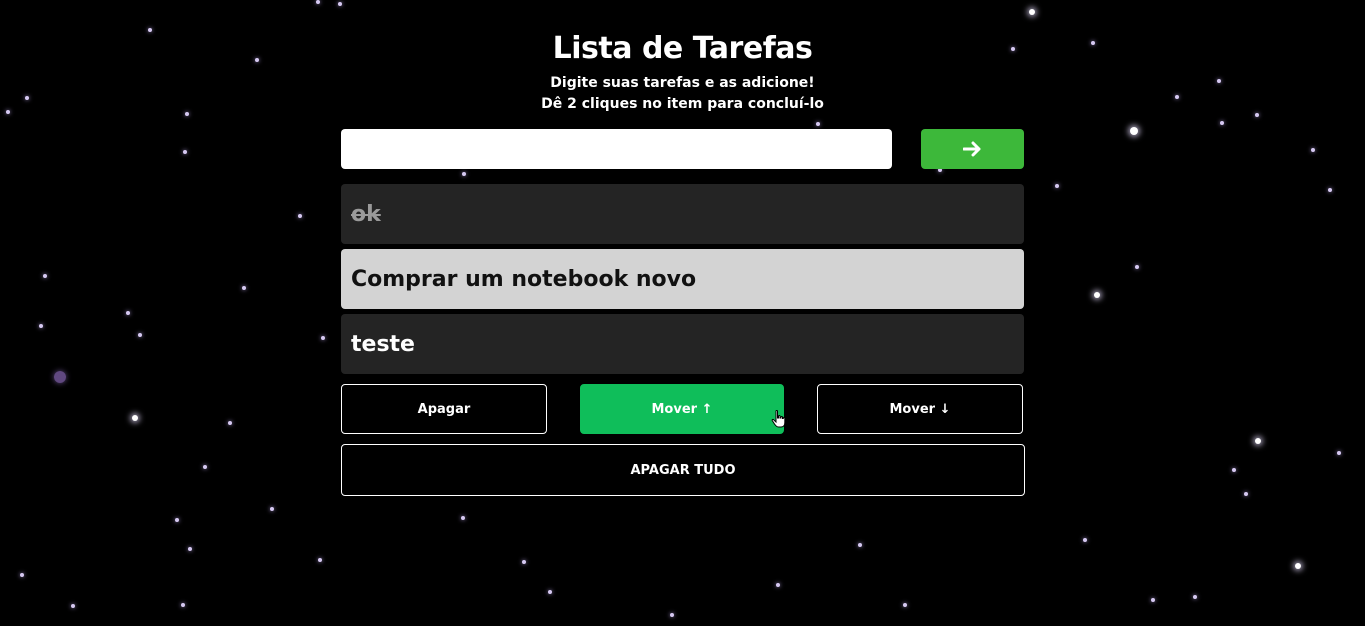 This screenshot has width=1365, height=626. Describe the element at coordinates (682, 214) in the screenshot. I see `task-item-done: ok` at that location.